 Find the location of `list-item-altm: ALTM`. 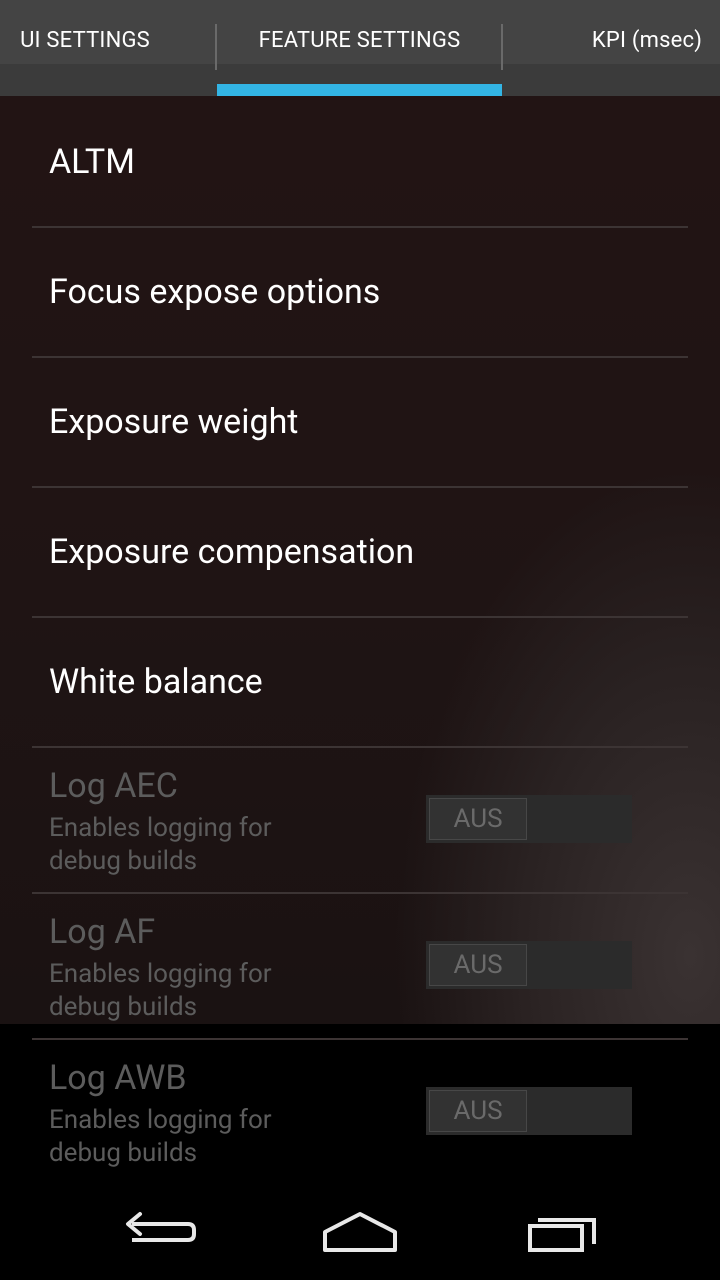

list-item-altm: ALTM is located at coordinates (360, 161).